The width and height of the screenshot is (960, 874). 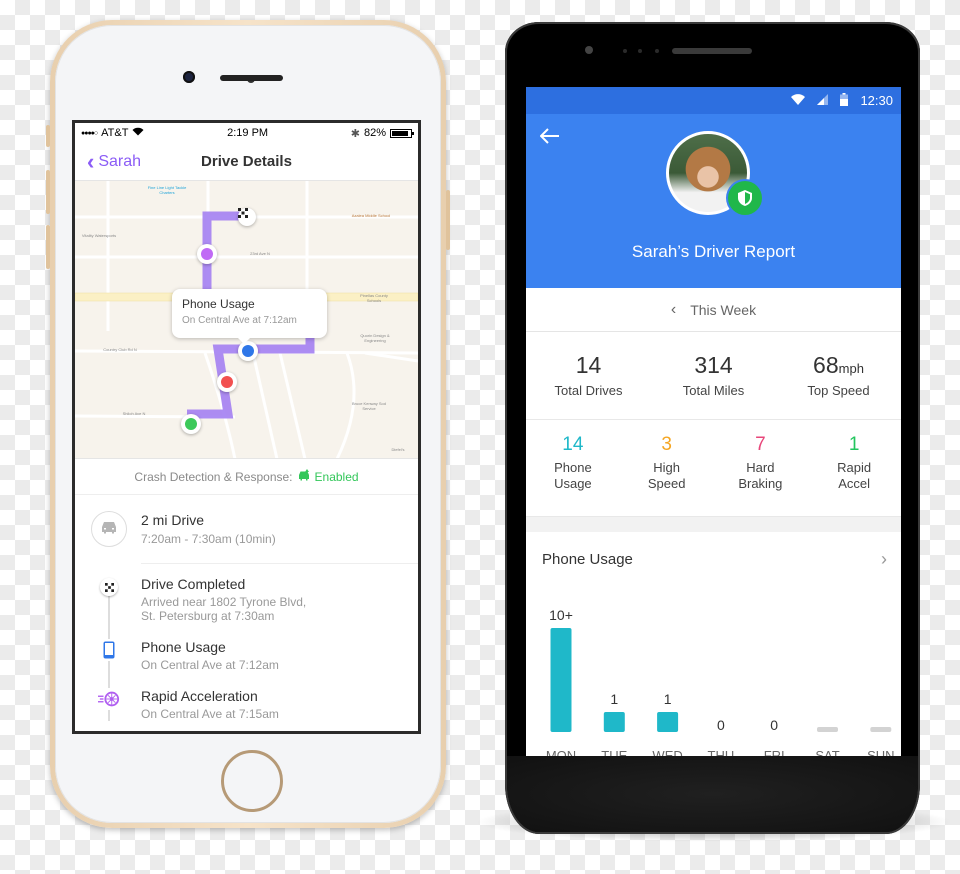 I want to click on android-clock: 12:30, so click(x=876, y=100).